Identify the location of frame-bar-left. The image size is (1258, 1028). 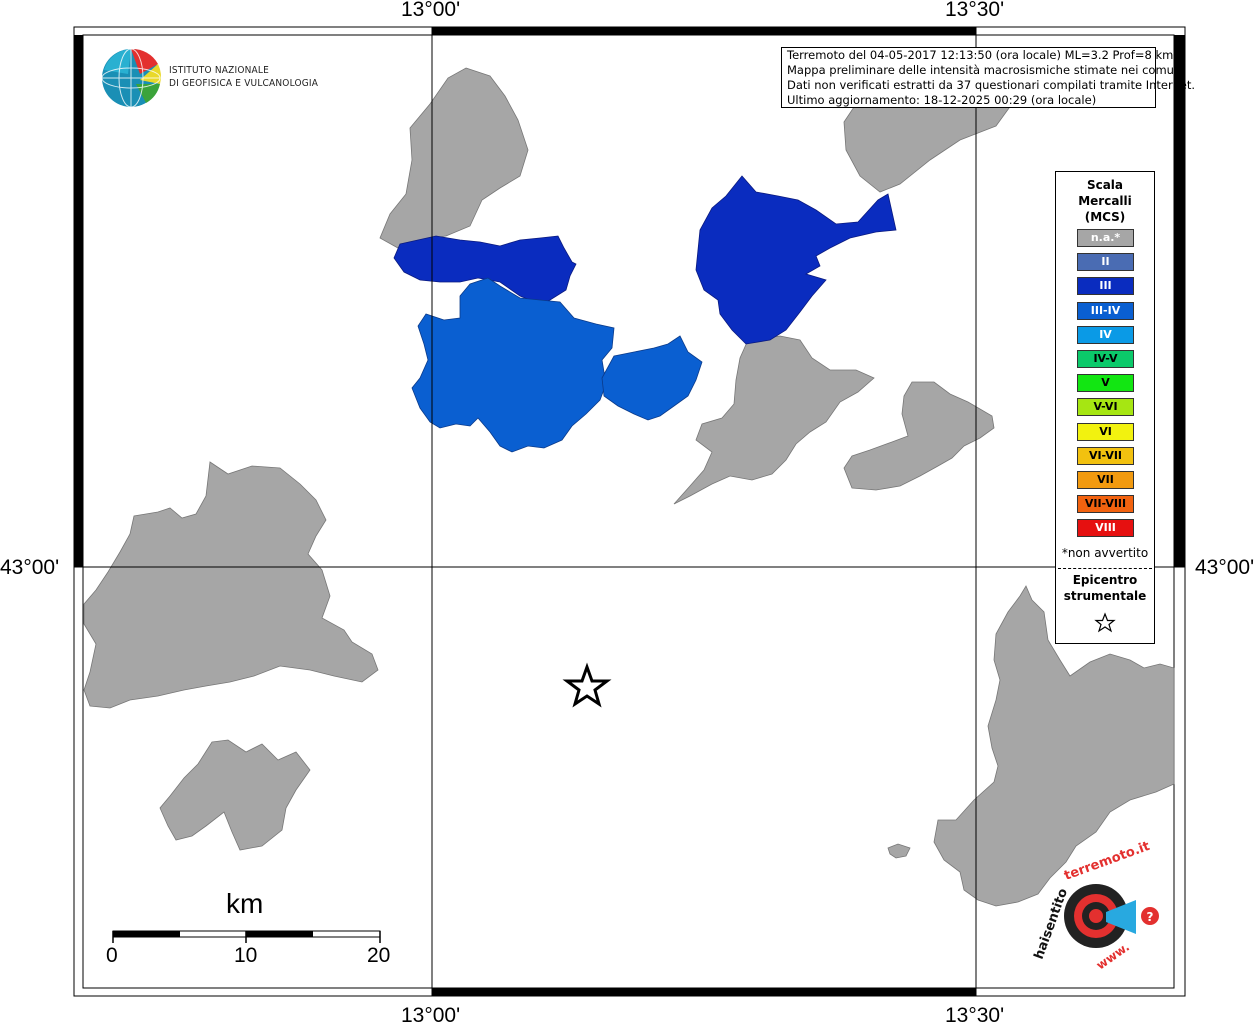
(78, 301).